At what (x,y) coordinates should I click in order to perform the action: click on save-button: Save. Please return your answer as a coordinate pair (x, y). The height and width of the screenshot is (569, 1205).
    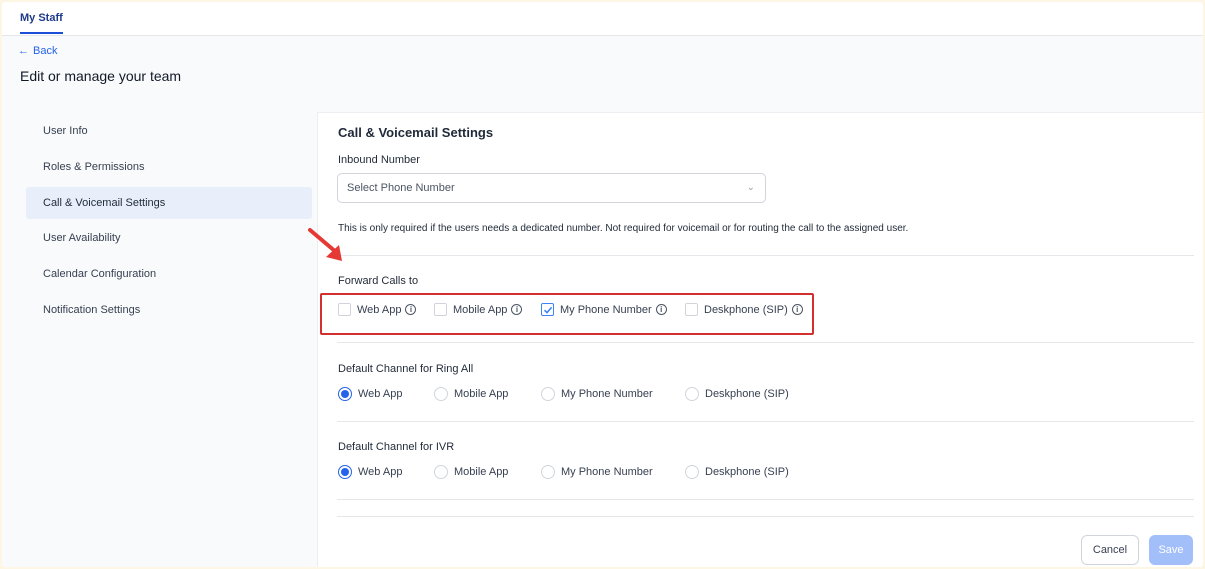
    Looking at the image, I should click on (1171, 550).